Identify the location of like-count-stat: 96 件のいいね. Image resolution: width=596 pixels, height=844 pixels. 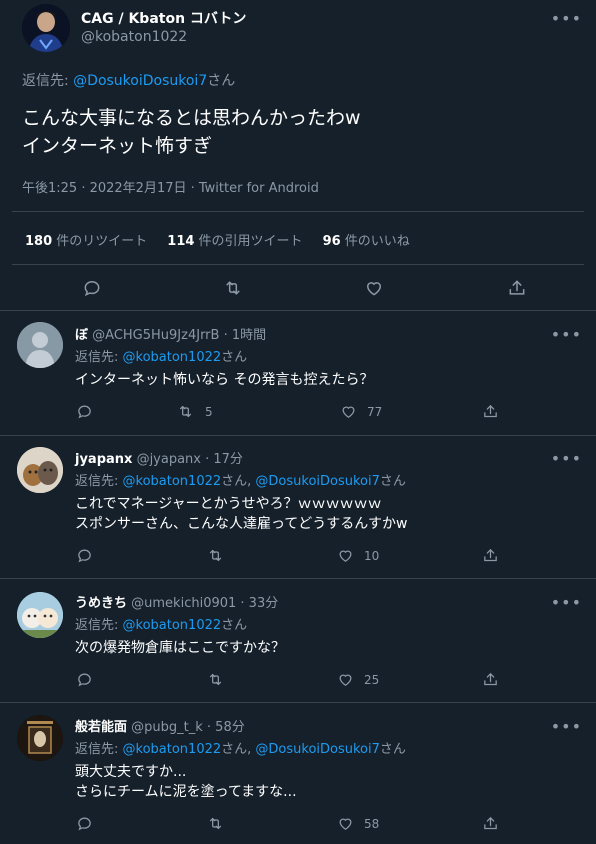
(366, 239).